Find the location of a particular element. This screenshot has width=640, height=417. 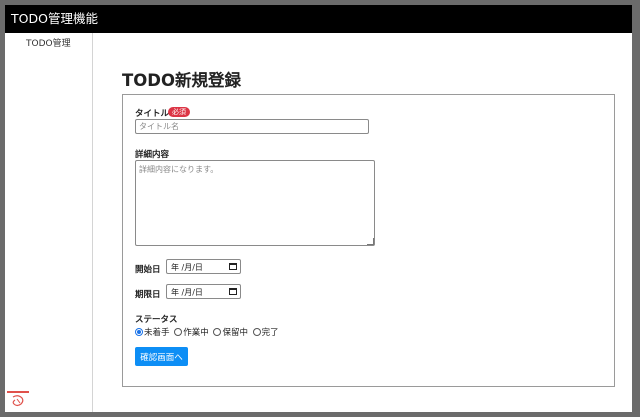

detail-textarea is located at coordinates (255, 203).